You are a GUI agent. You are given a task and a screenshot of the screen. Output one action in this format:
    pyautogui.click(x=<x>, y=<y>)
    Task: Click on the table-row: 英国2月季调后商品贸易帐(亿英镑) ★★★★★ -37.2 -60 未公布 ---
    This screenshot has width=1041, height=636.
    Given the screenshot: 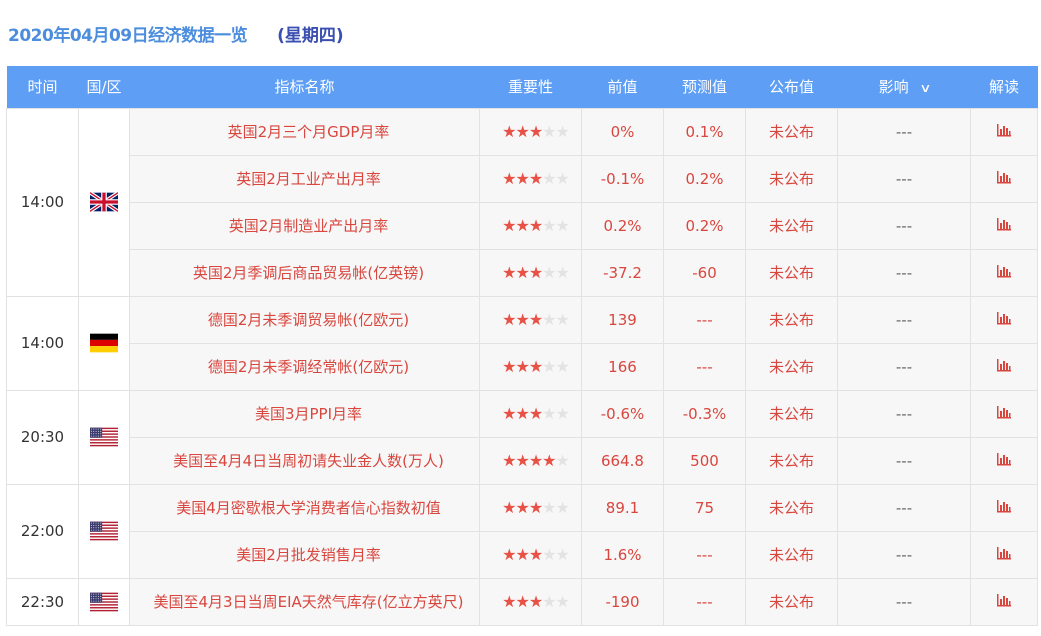 What is the action you would take?
    pyautogui.click(x=522, y=272)
    